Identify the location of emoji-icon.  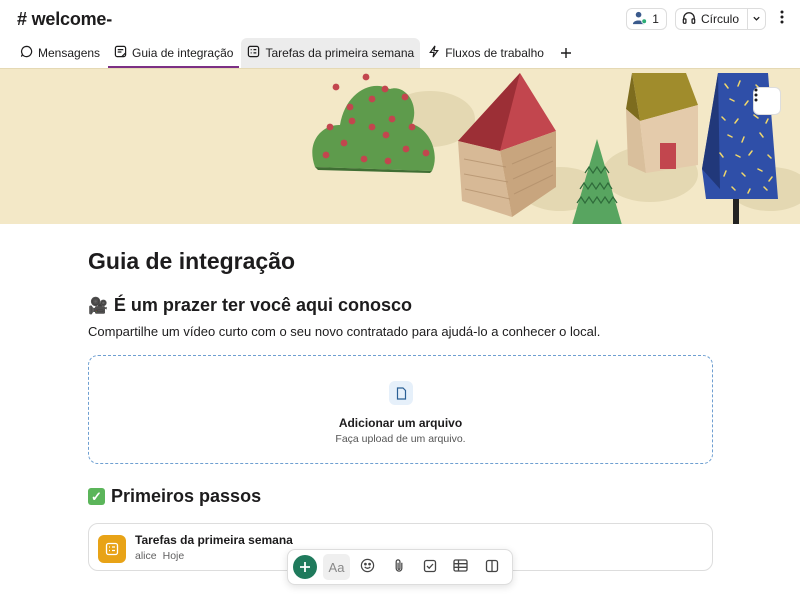
(367, 567).